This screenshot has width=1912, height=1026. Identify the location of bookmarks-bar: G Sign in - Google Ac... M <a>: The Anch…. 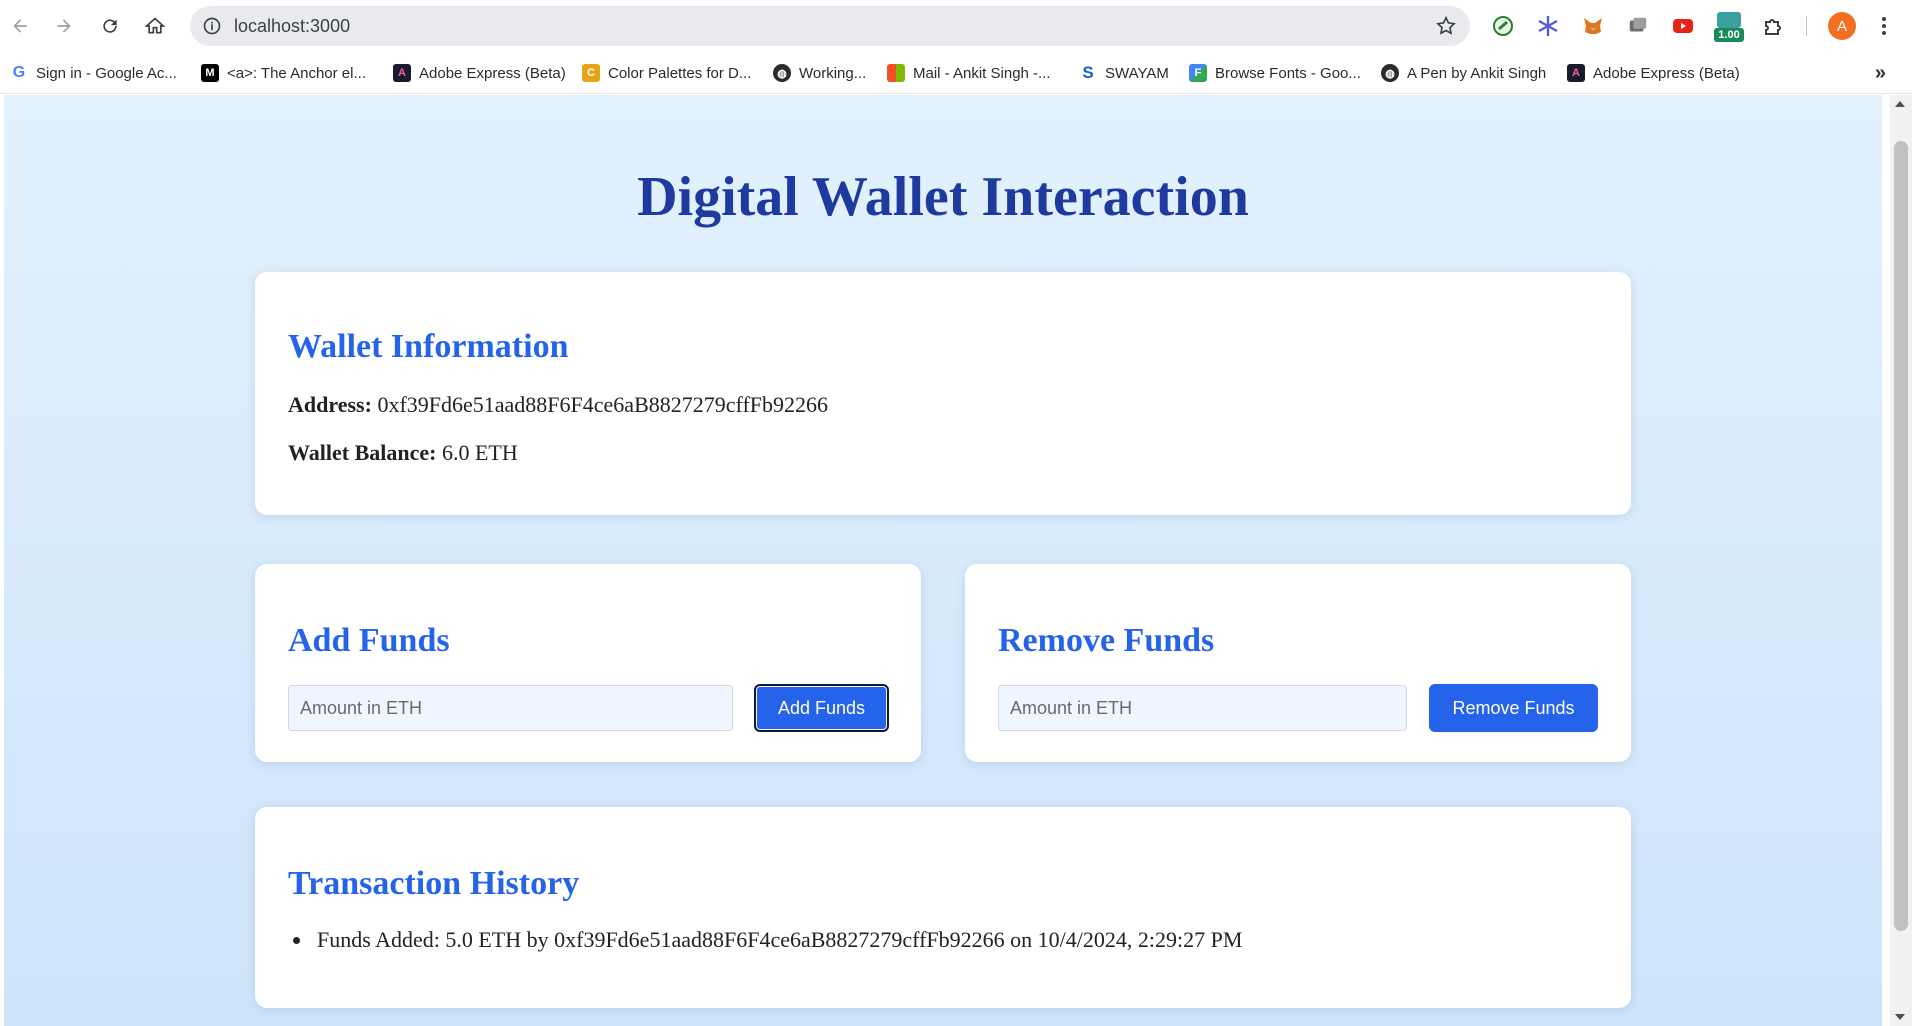
(956, 73).